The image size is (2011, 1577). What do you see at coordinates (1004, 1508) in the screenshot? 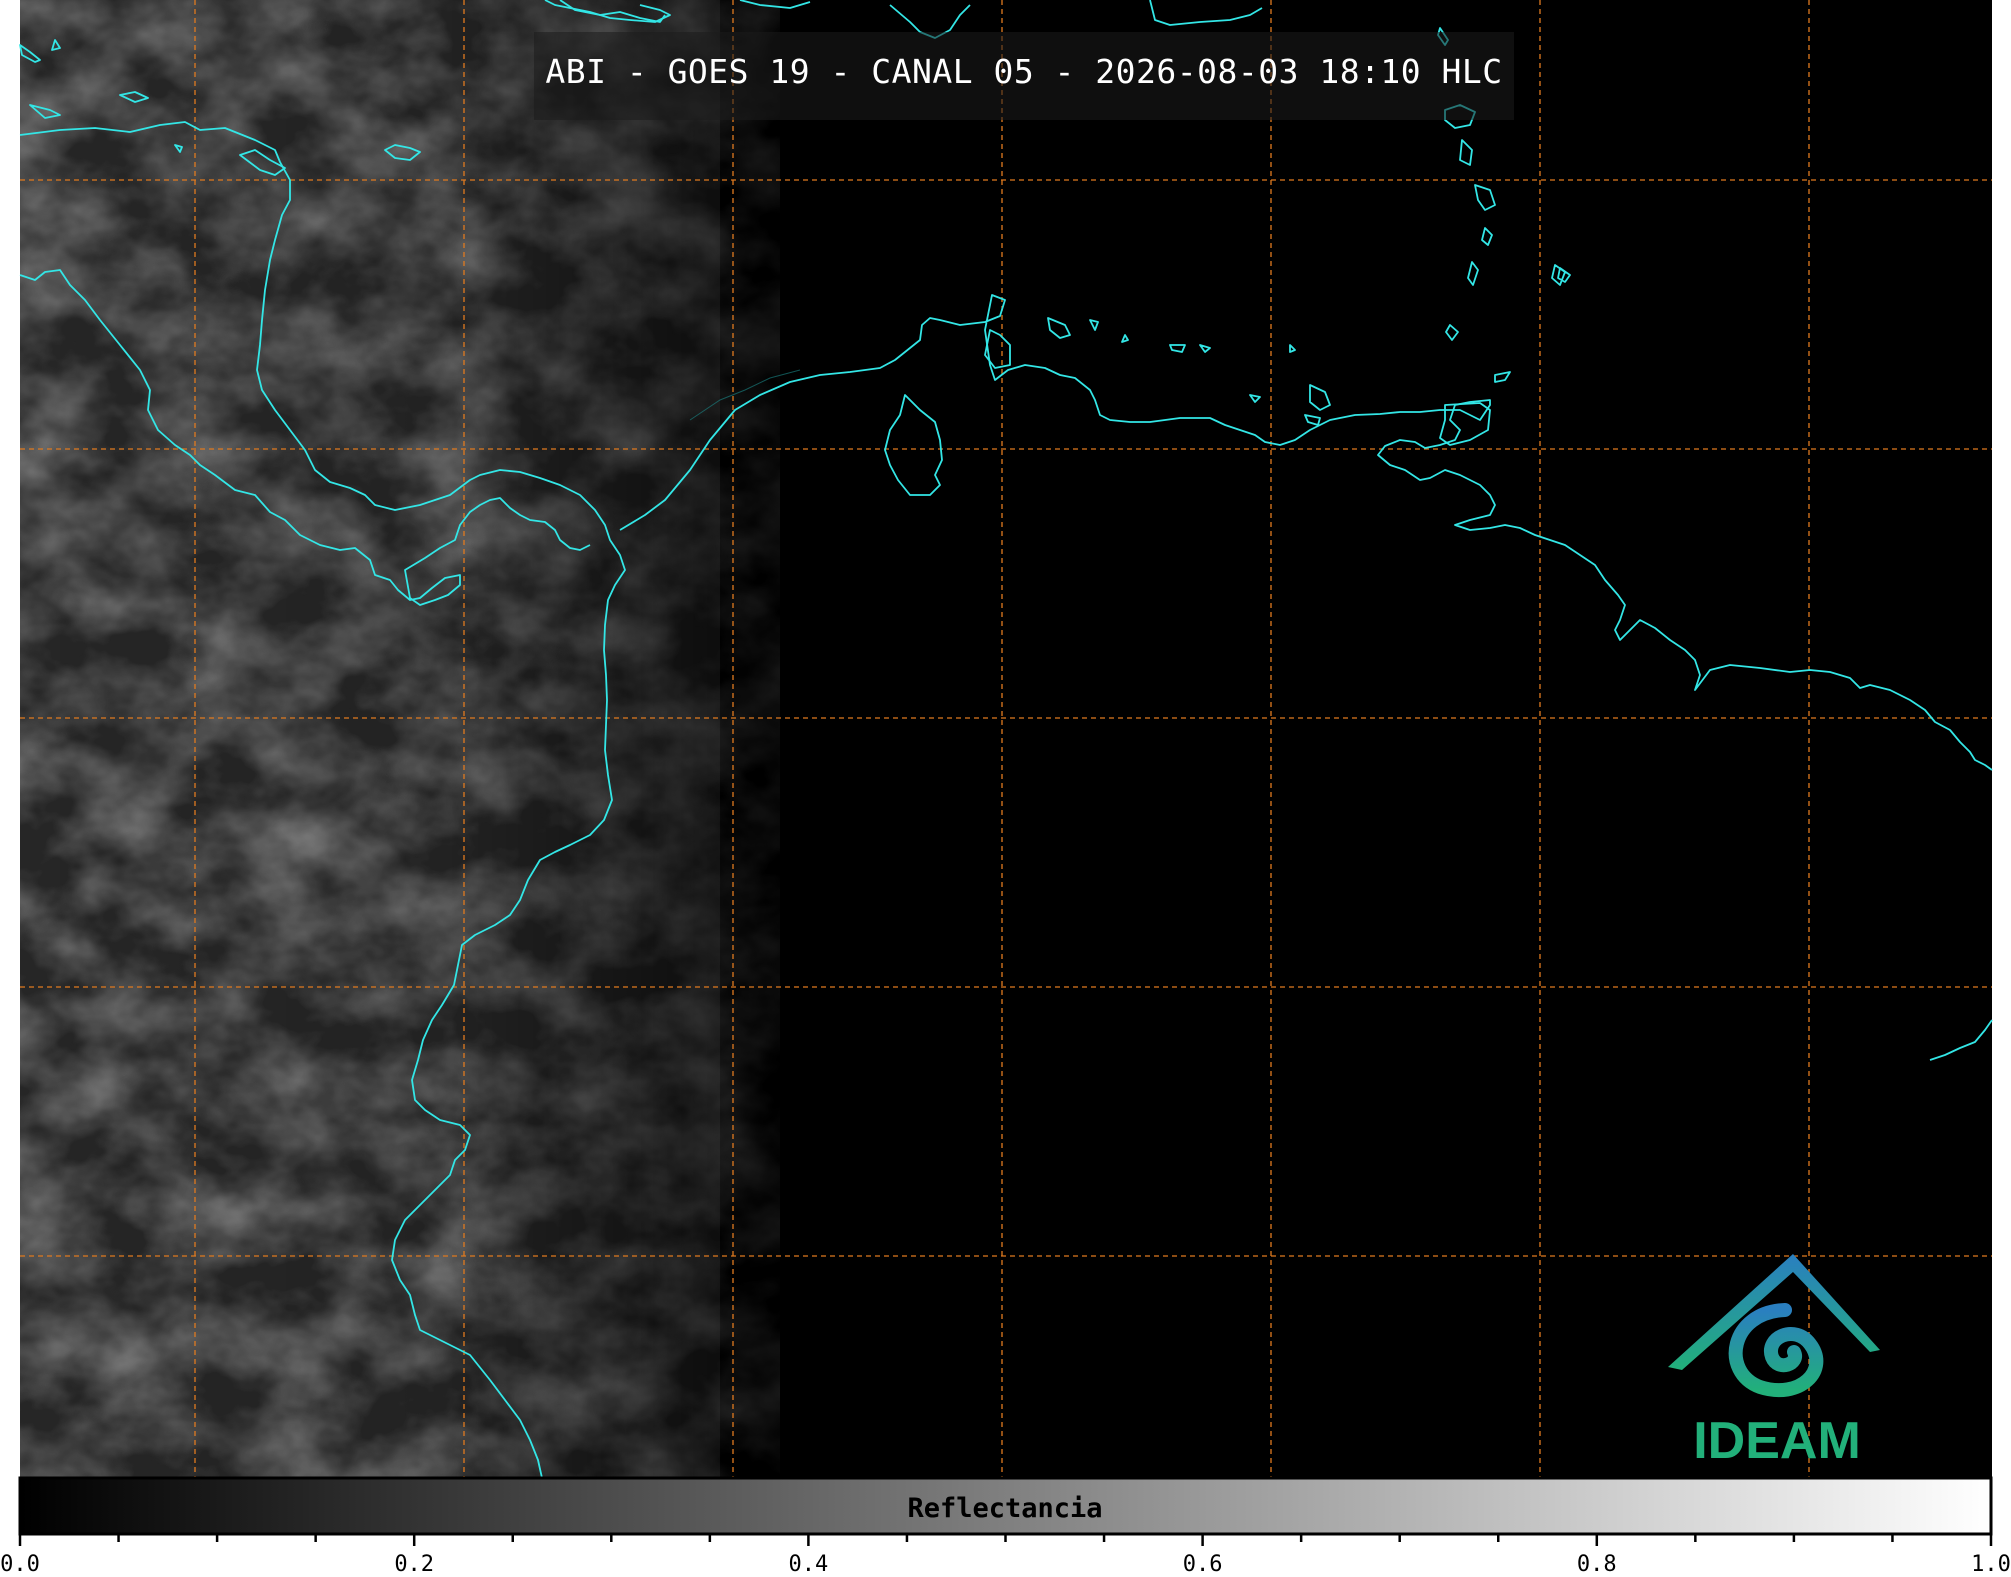
I see `colorbar-label: Reflectancia` at bounding box center [1004, 1508].